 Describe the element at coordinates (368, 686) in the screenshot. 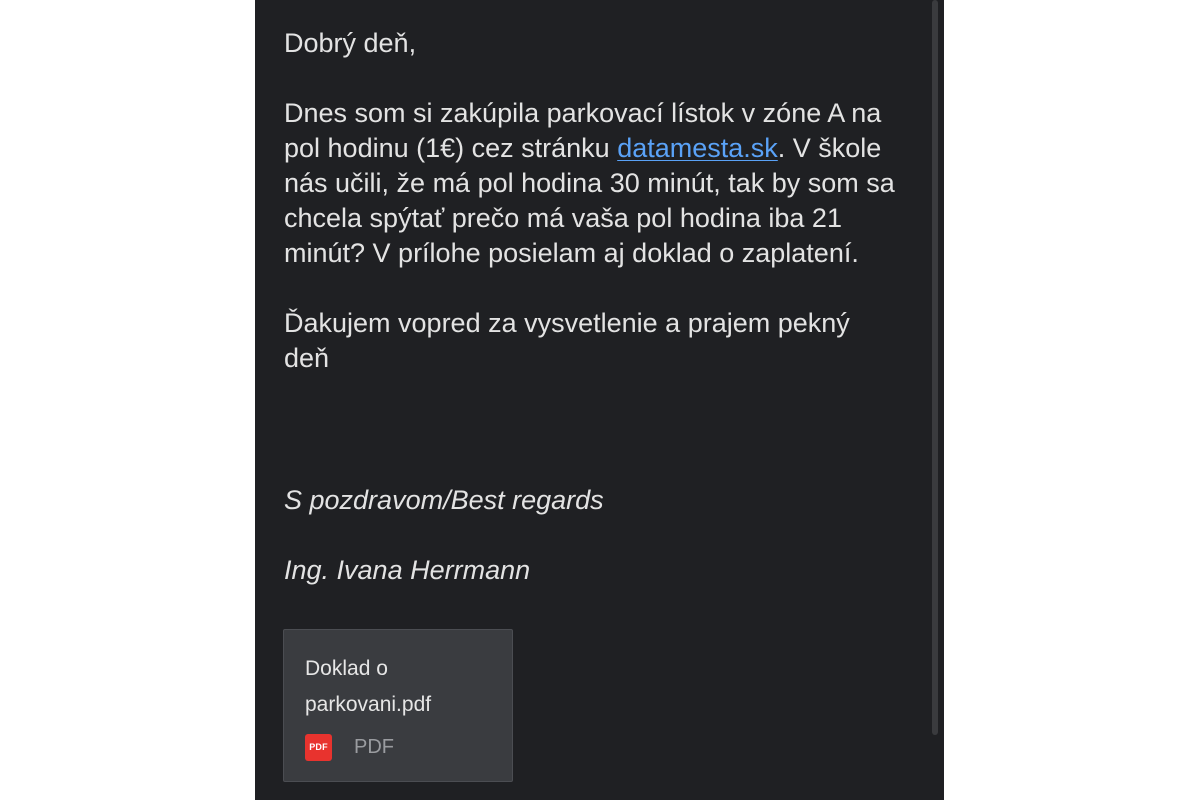

I see `attachment-file-name: Doklad o parkovani.pdf` at that location.